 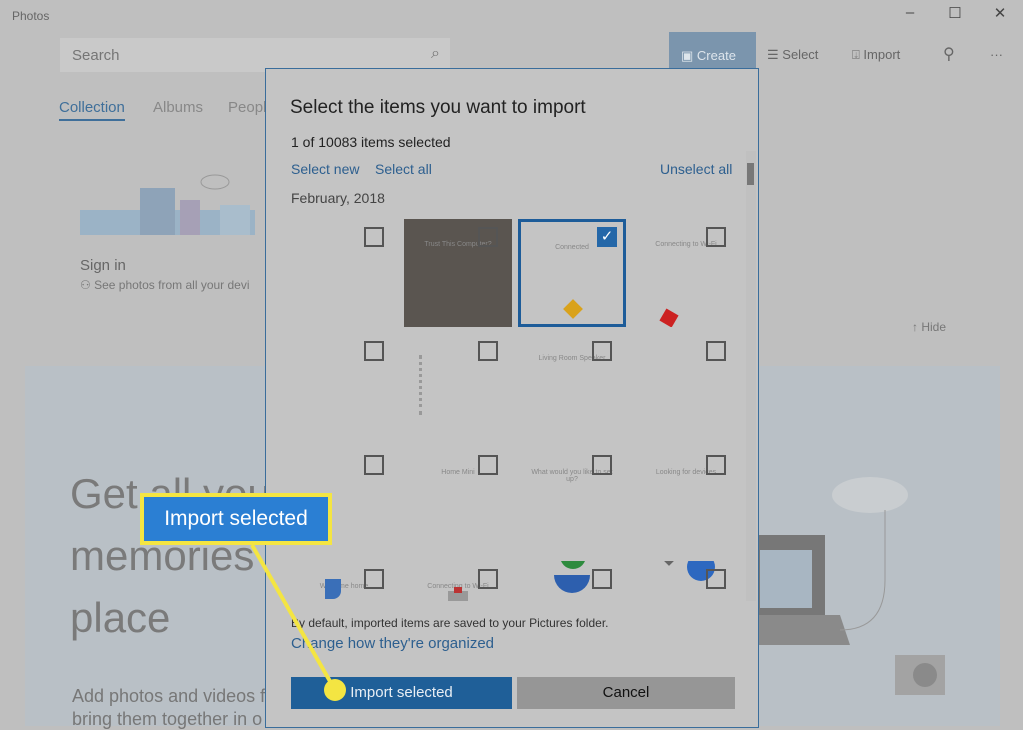 I want to click on signin-subtitle-text: See photos from all your devi, so click(x=172, y=285).